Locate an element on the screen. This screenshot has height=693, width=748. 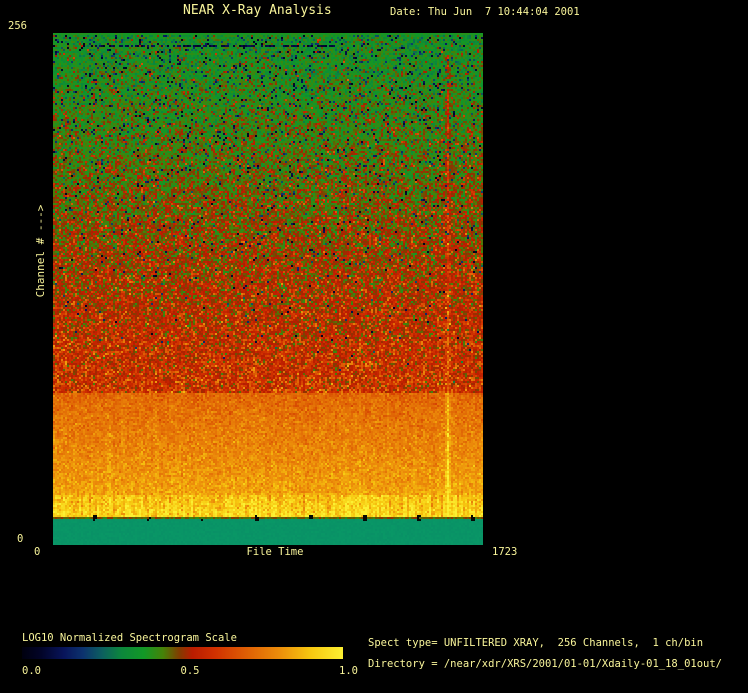
colorbar-tick-mid: 0.5 is located at coordinates (190, 671).